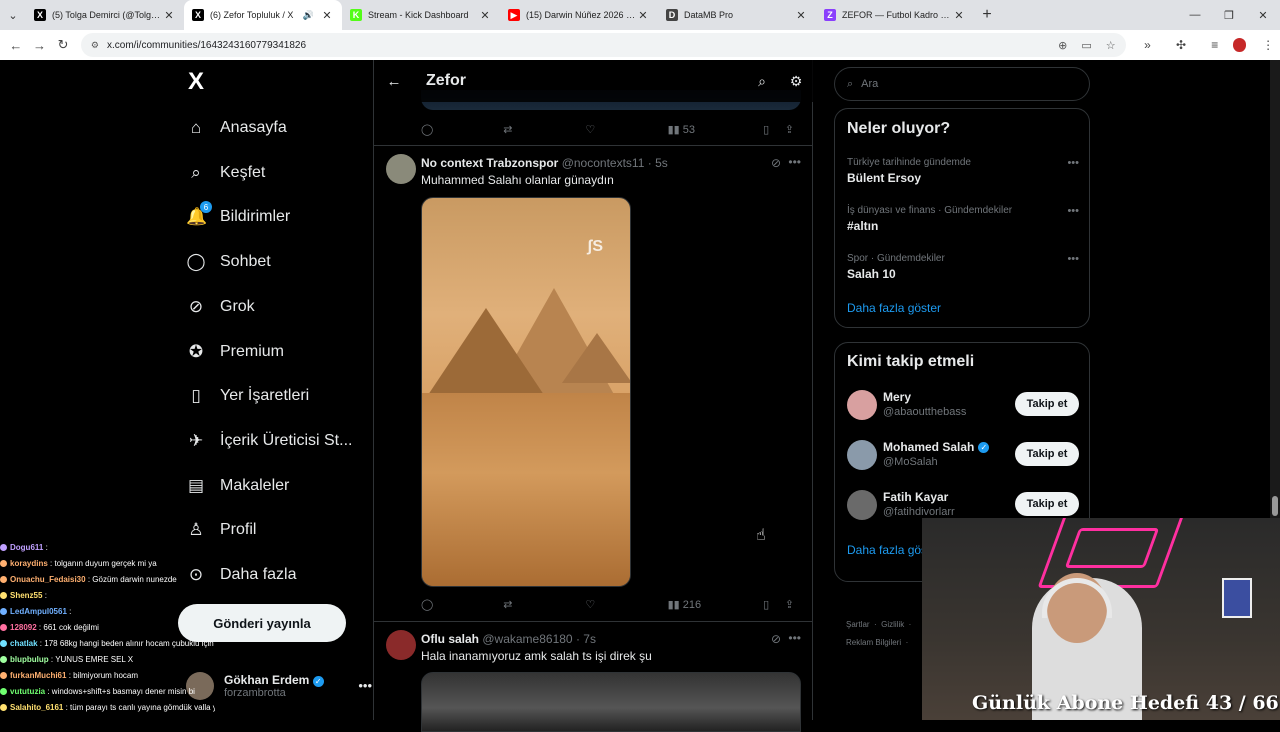  What do you see at coordinates (308, 15) in the screenshot?
I see `tab-audio-icon: 🔊` at bounding box center [308, 15].